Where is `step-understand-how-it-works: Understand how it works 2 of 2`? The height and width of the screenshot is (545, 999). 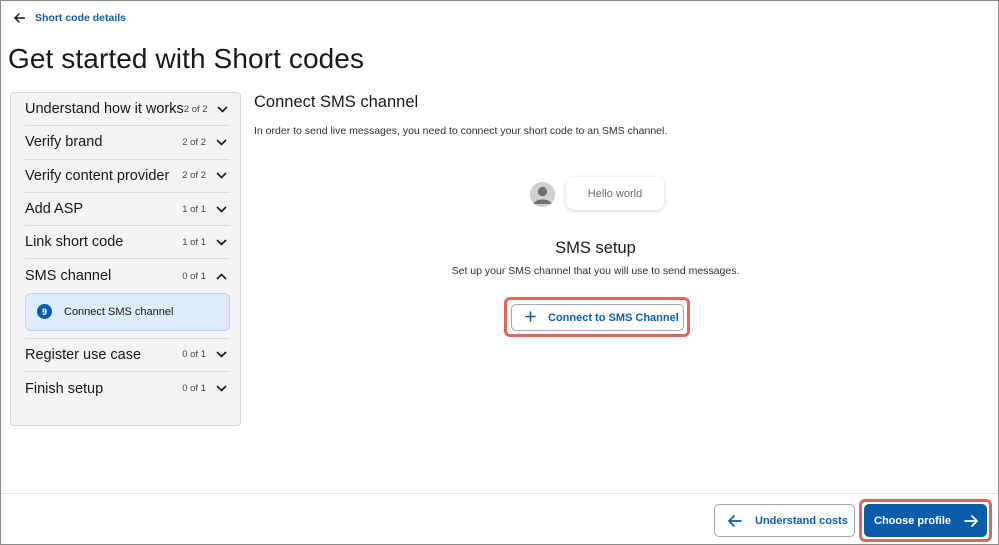 step-understand-how-it-works: Understand how it works 2 of 2 is located at coordinates (127, 110).